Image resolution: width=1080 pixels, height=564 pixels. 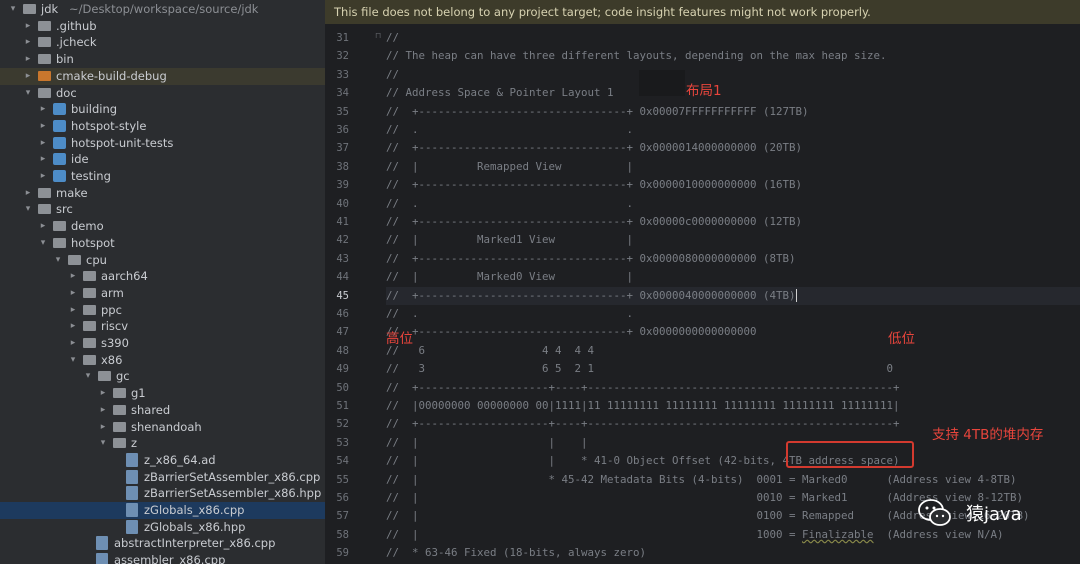 What do you see at coordinates (342, 406) in the screenshot?
I see `line-number: 51` at bounding box center [342, 406].